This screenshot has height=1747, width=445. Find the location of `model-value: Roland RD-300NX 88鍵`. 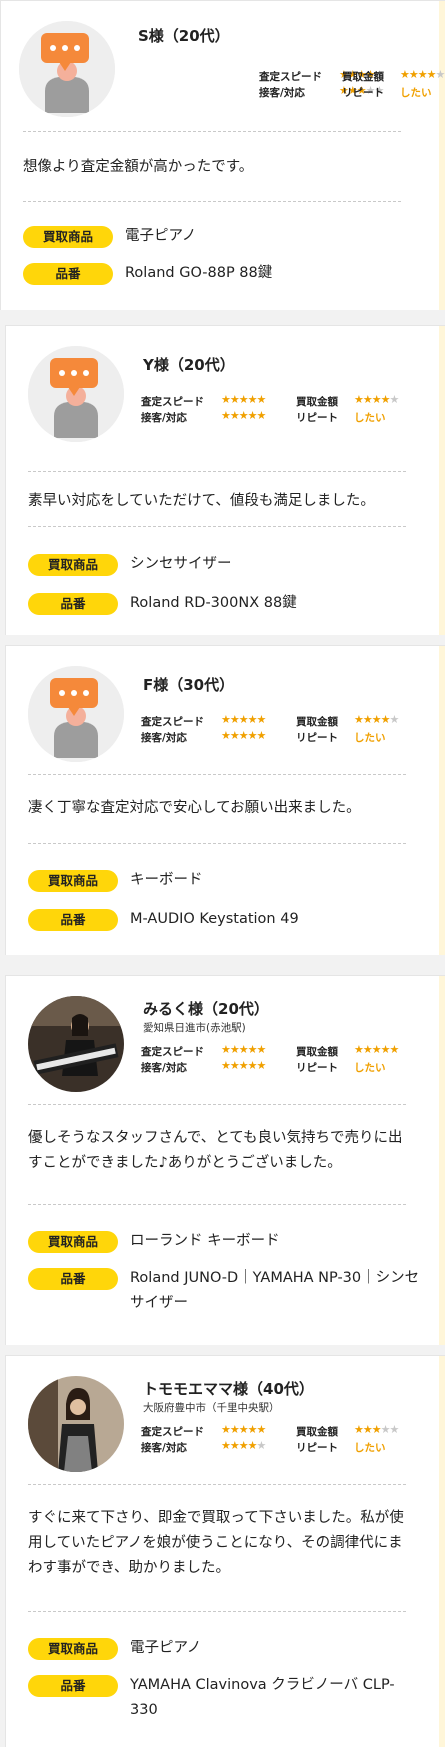

model-value: Roland RD-300NX 88鍵 is located at coordinates (213, 603).